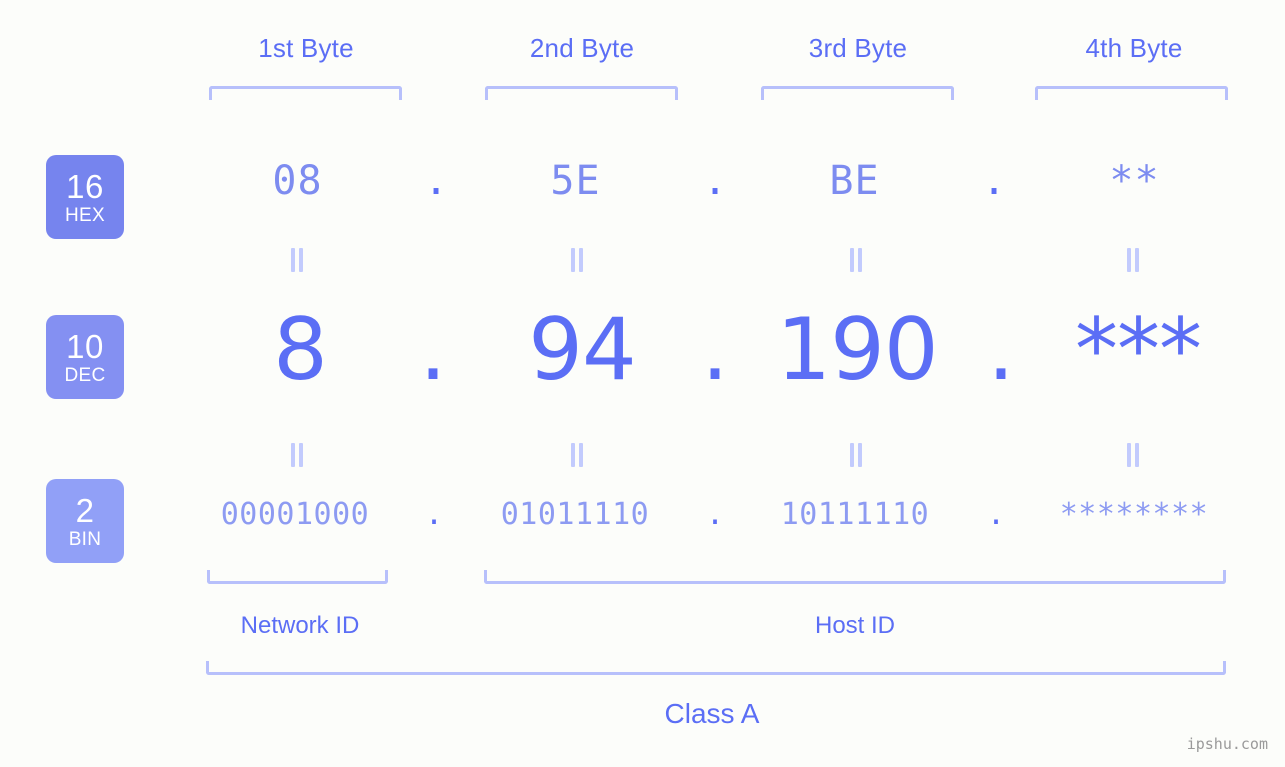  Describe the element at coordinates (1134, 48) in the screenshot. I see `byte-header-label-4: 4th Byte` at that location.